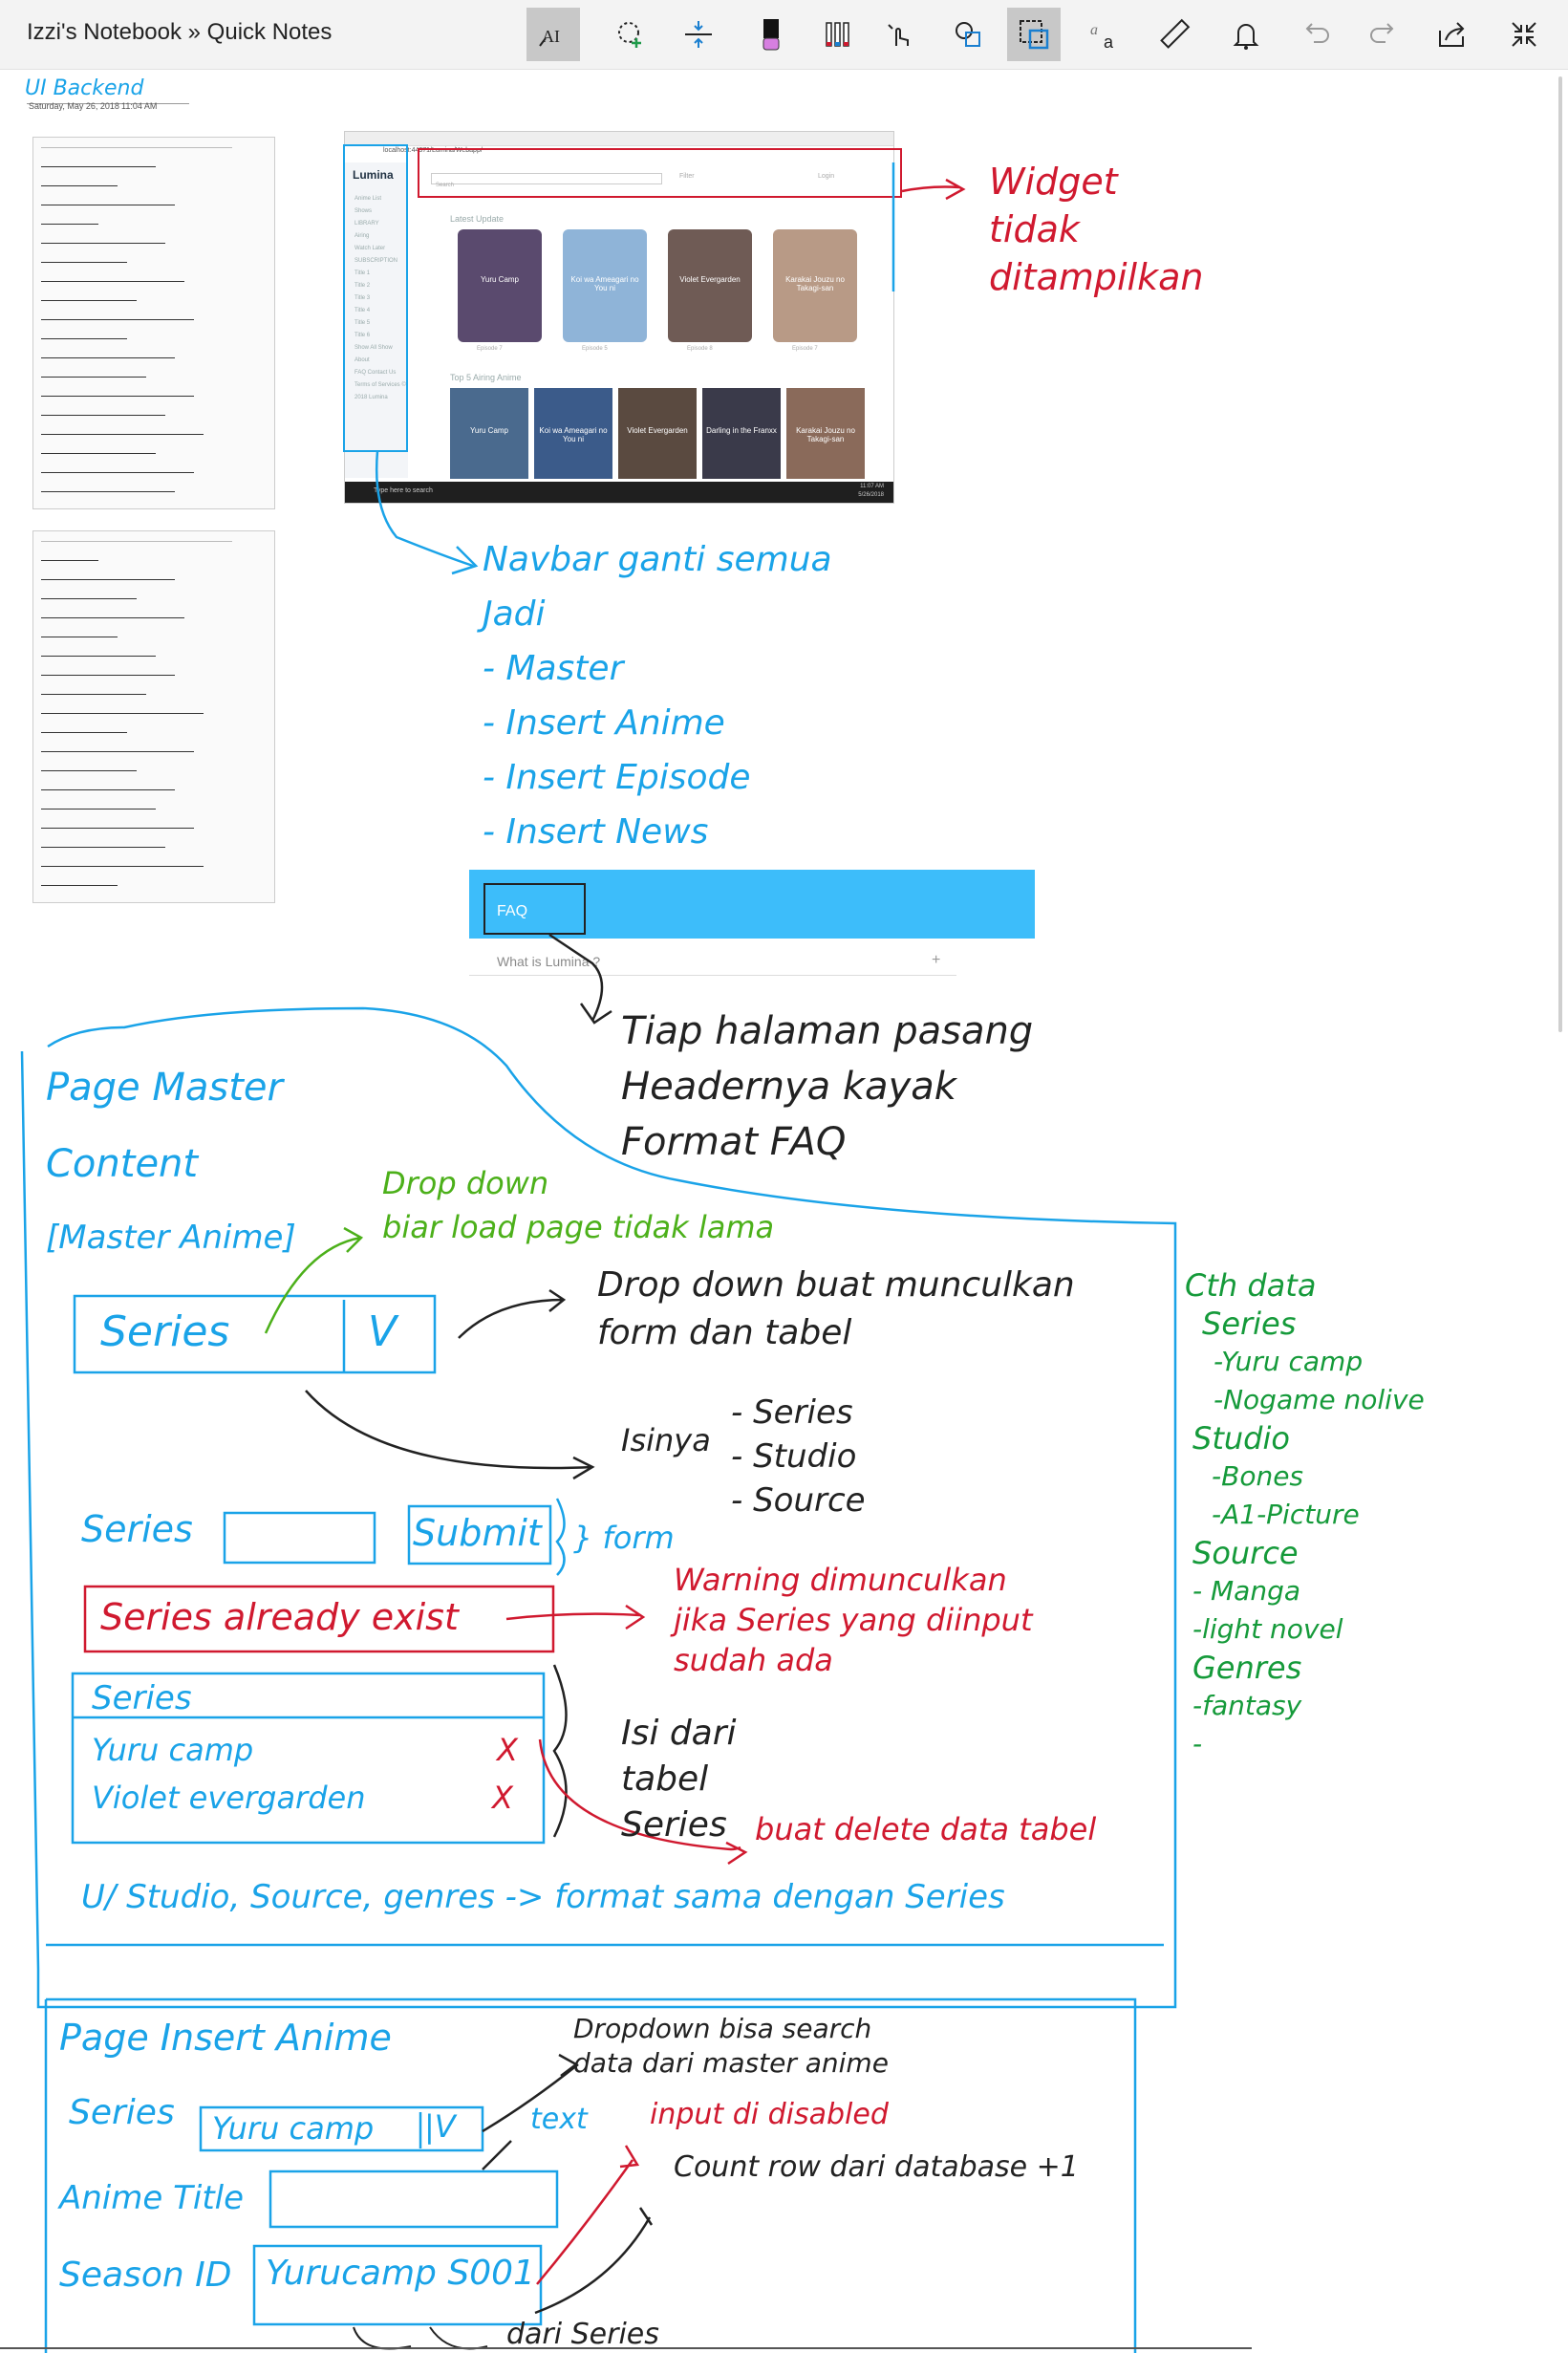 The image size is (1568, 2353). I want to click on widget-note-line-1: Widget, so click(1053, 182).